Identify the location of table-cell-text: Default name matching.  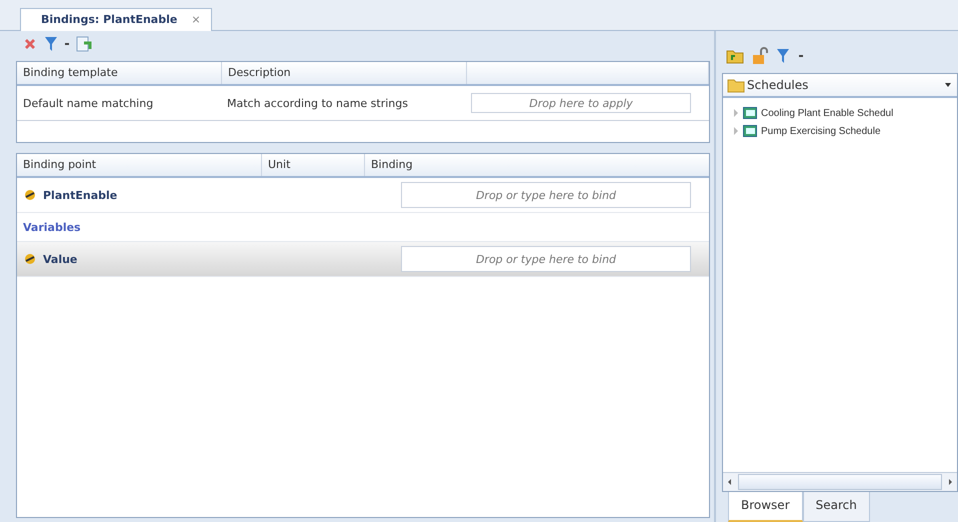
(88, 103).